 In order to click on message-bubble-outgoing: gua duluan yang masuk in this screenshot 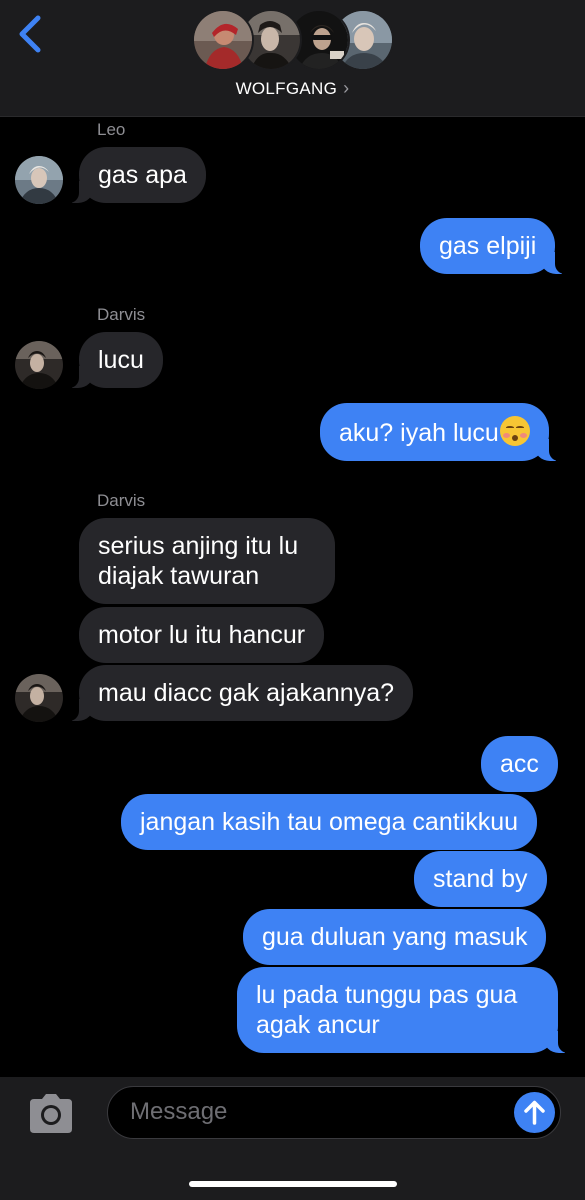, I will do `click(395, 937)`.